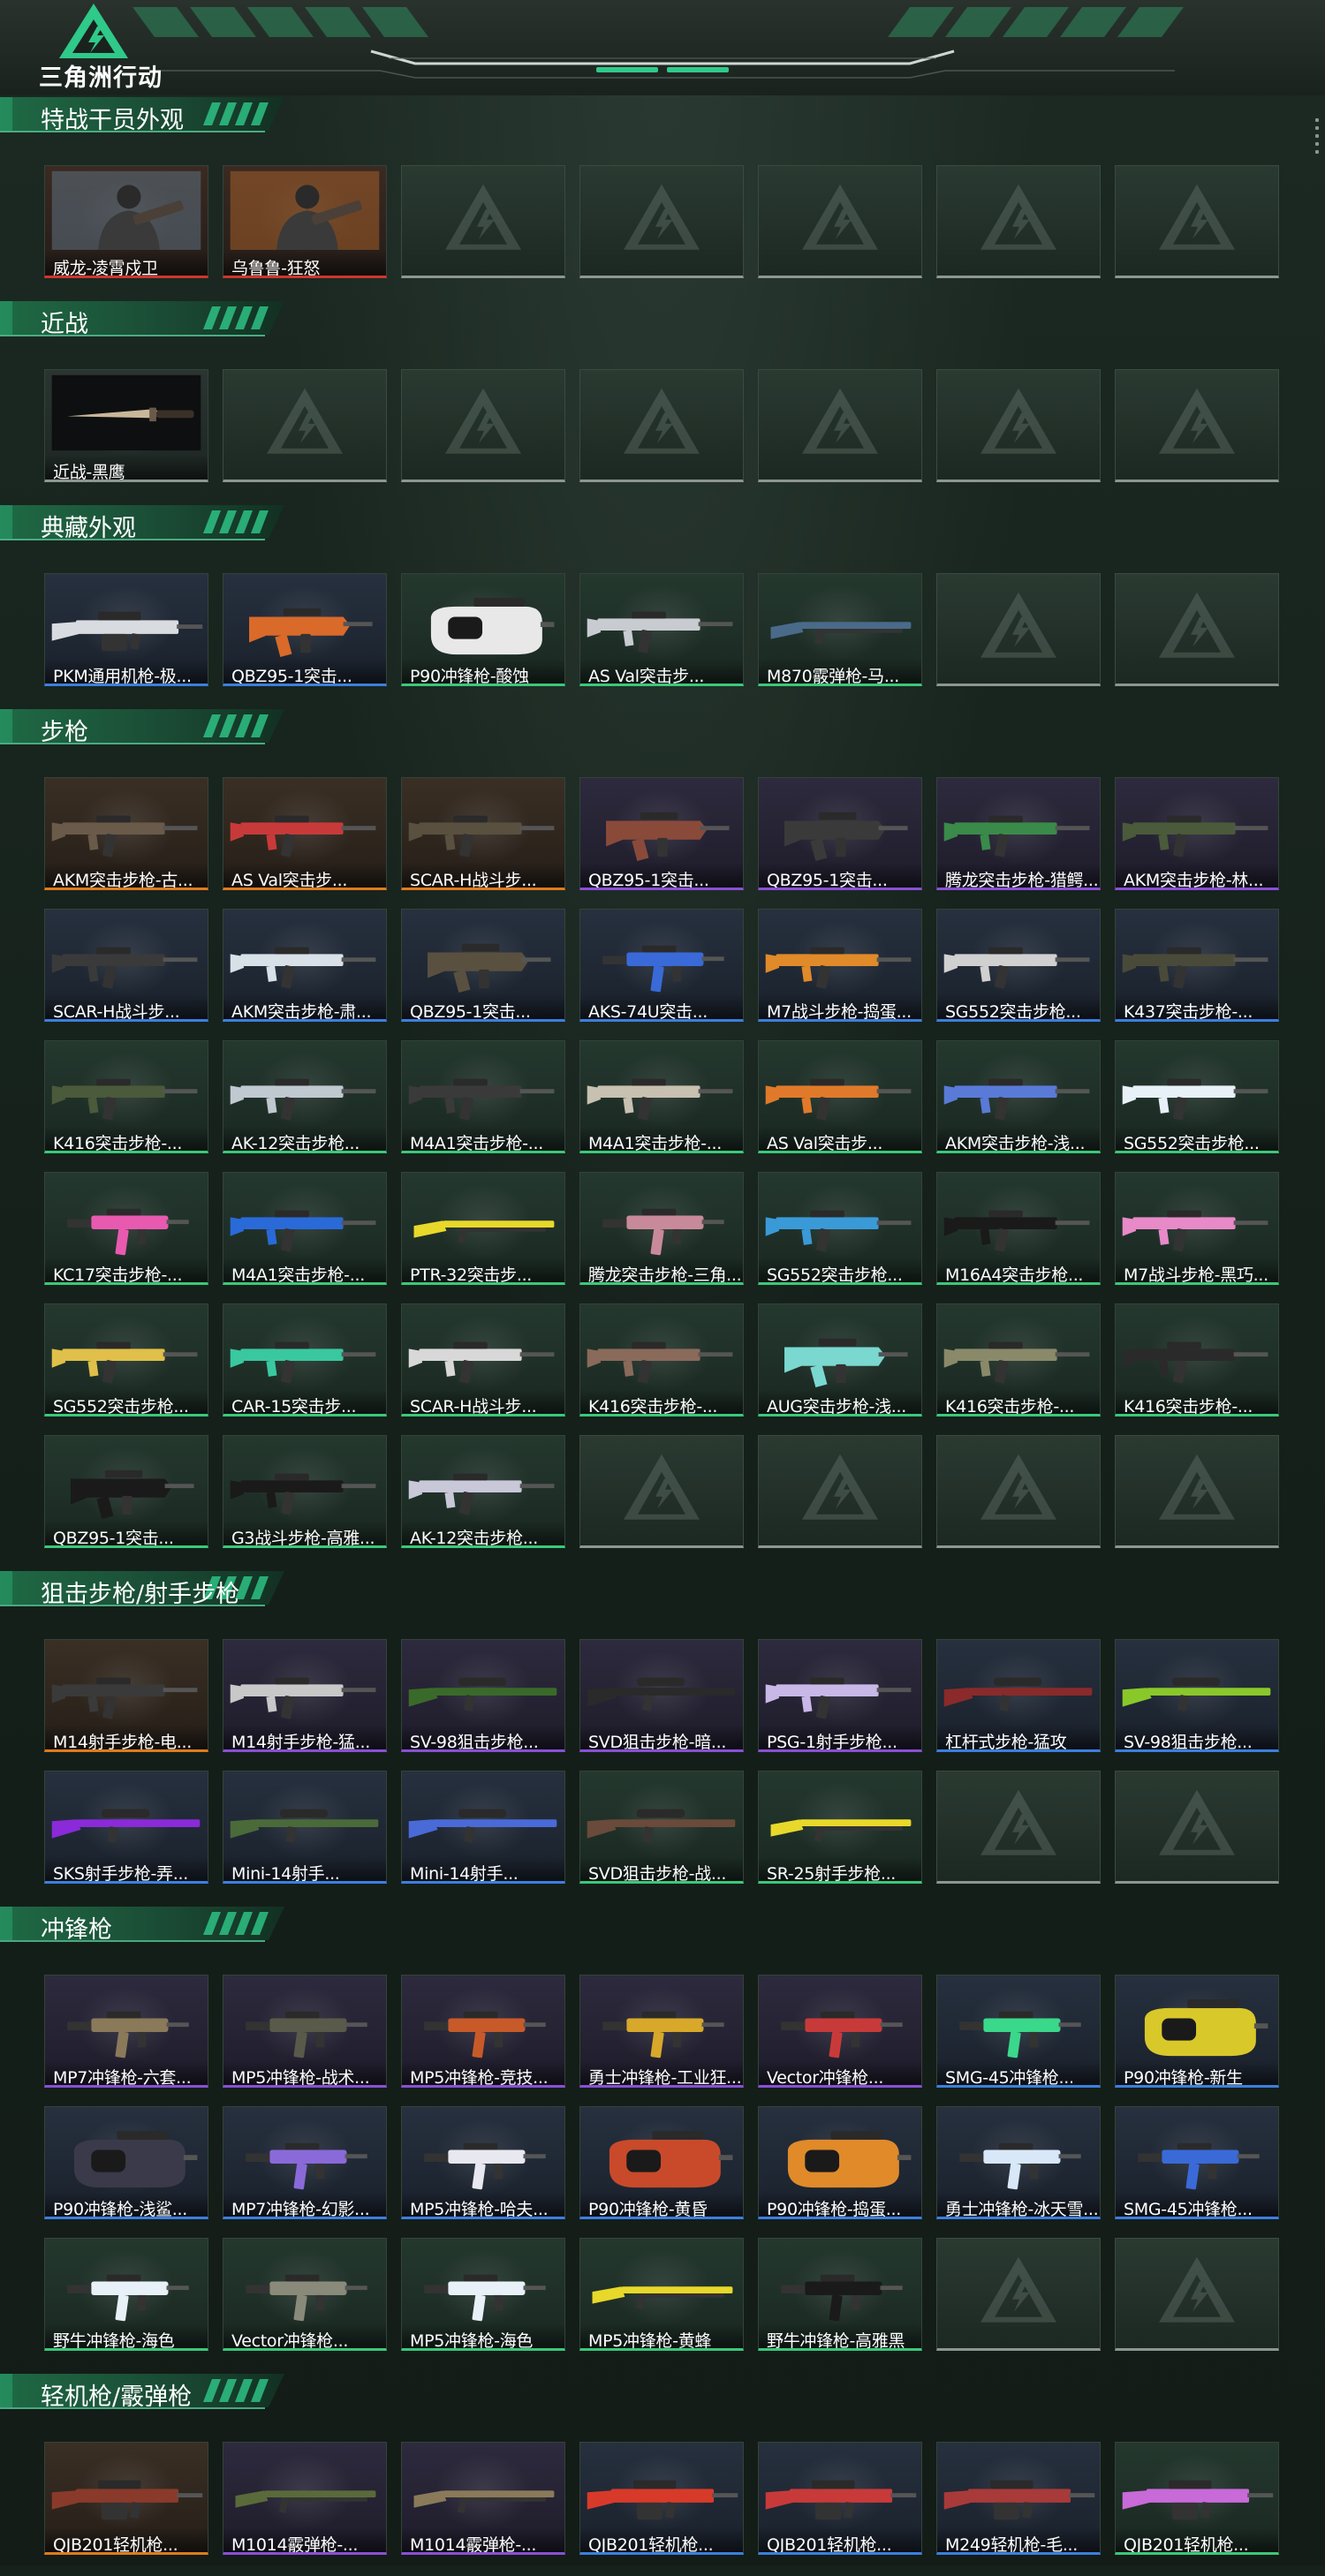  I want to click on skin-card: P90冲锋枪-新生, so click(1197, 2032).